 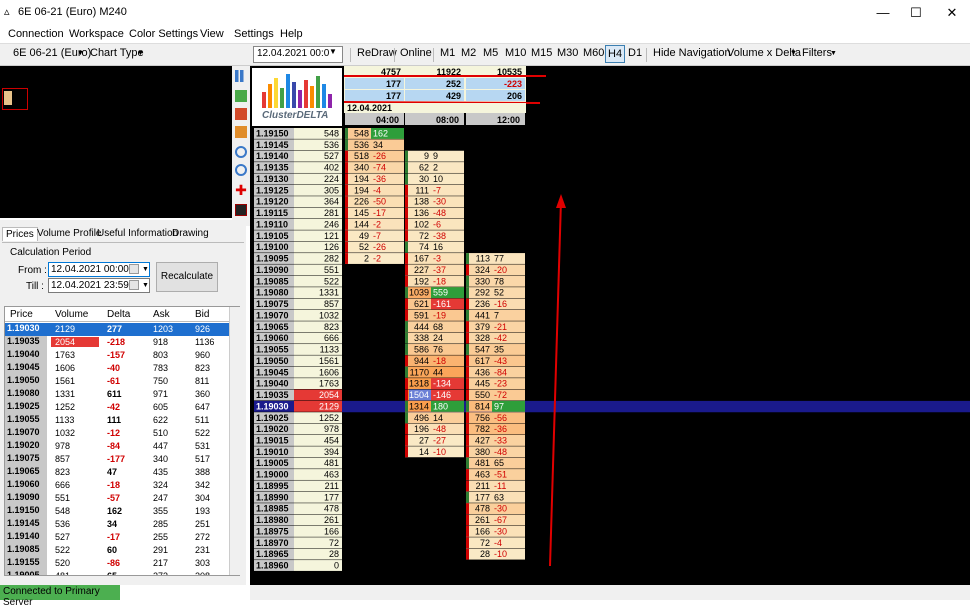 What do you see at coordinates (241, 114) in the screenshot?
I see `candle-red-icon` at bounding box center [241, 114].